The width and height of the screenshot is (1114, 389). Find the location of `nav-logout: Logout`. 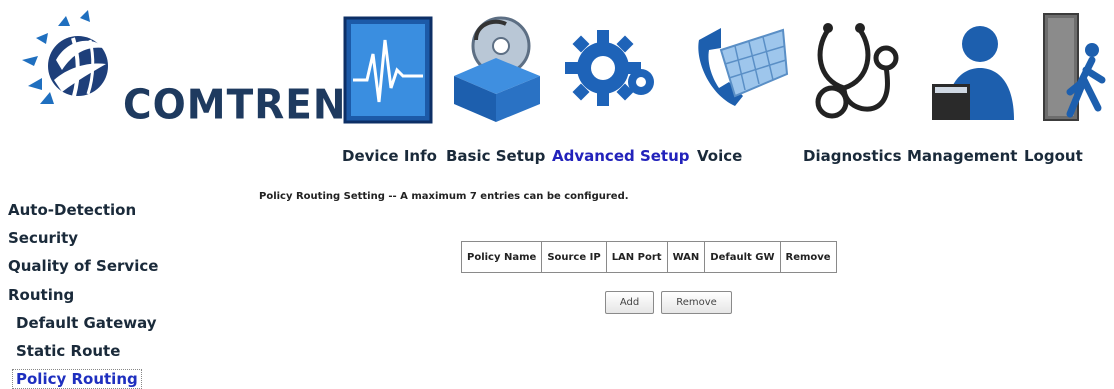

nav-logout: Logout is located at coordinates (1053, 156).